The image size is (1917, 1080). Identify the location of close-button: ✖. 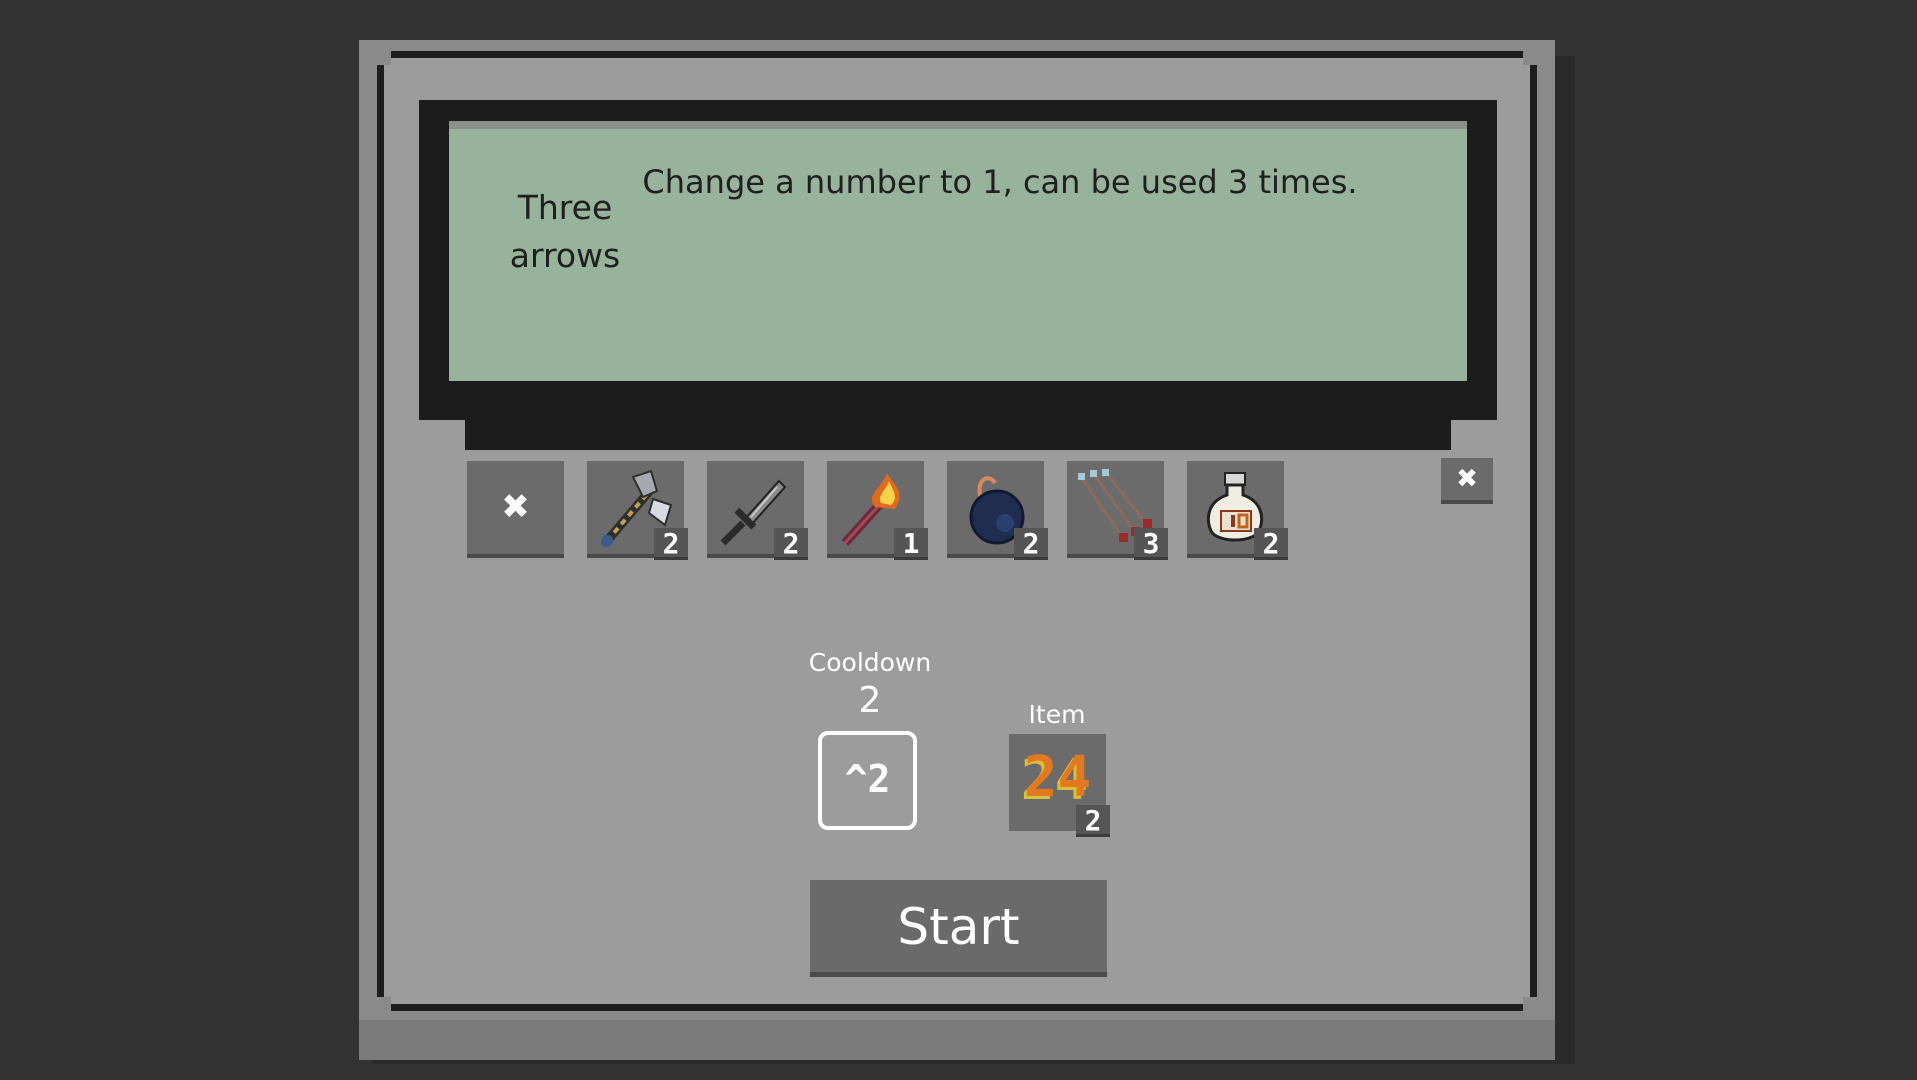
(1467, 481).